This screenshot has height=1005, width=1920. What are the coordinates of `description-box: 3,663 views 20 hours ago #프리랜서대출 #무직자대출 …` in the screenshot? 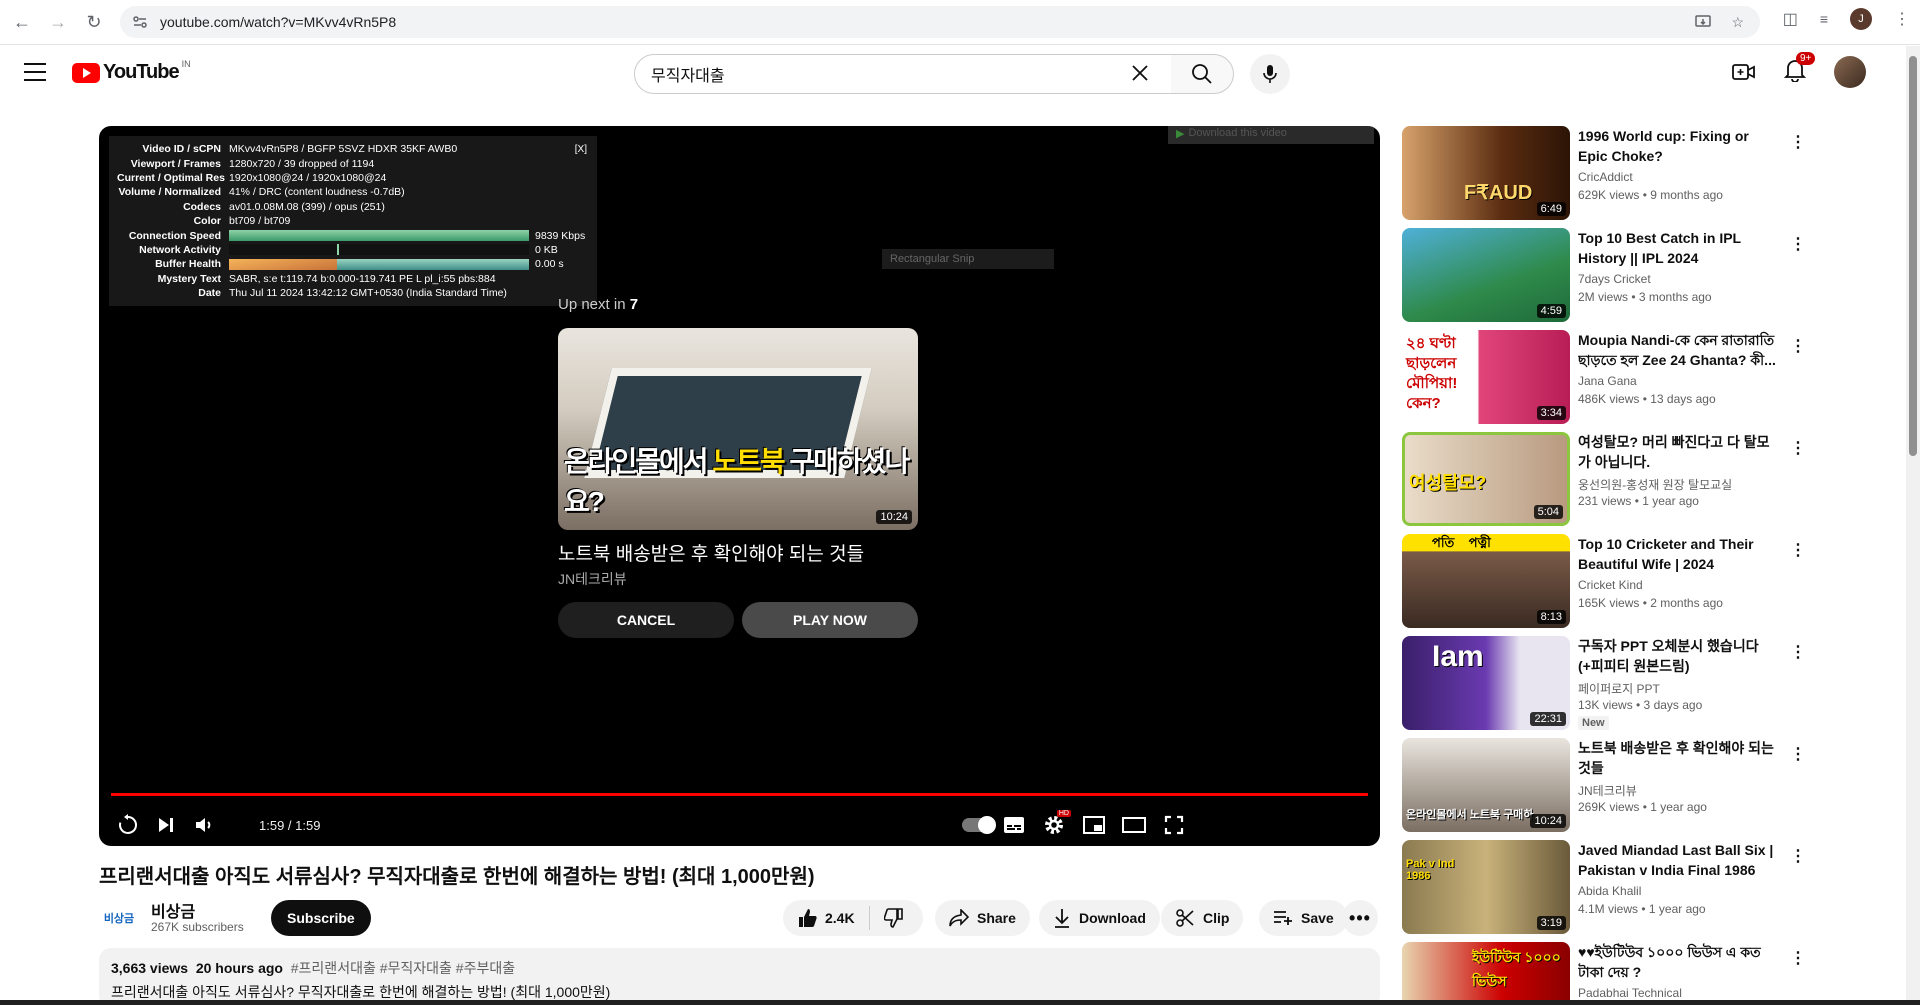 It's located at (739, 976).